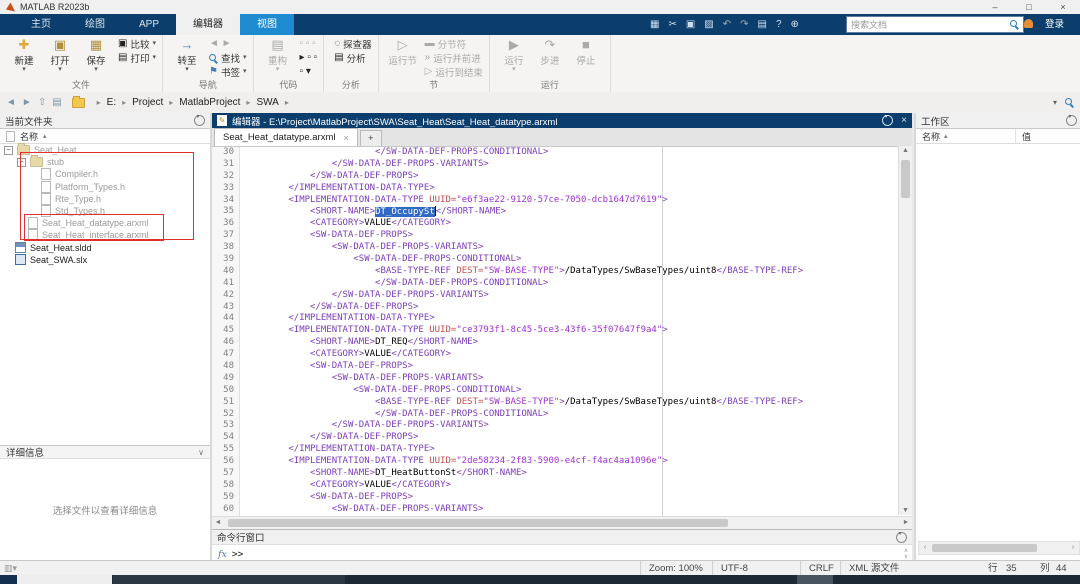  Describe the element at coordinates (105, 223) in the screenshot. I see `tree-item-Seat_Heat_datatype.arxml: Seat_Heat_datatype.arxml` at that location.